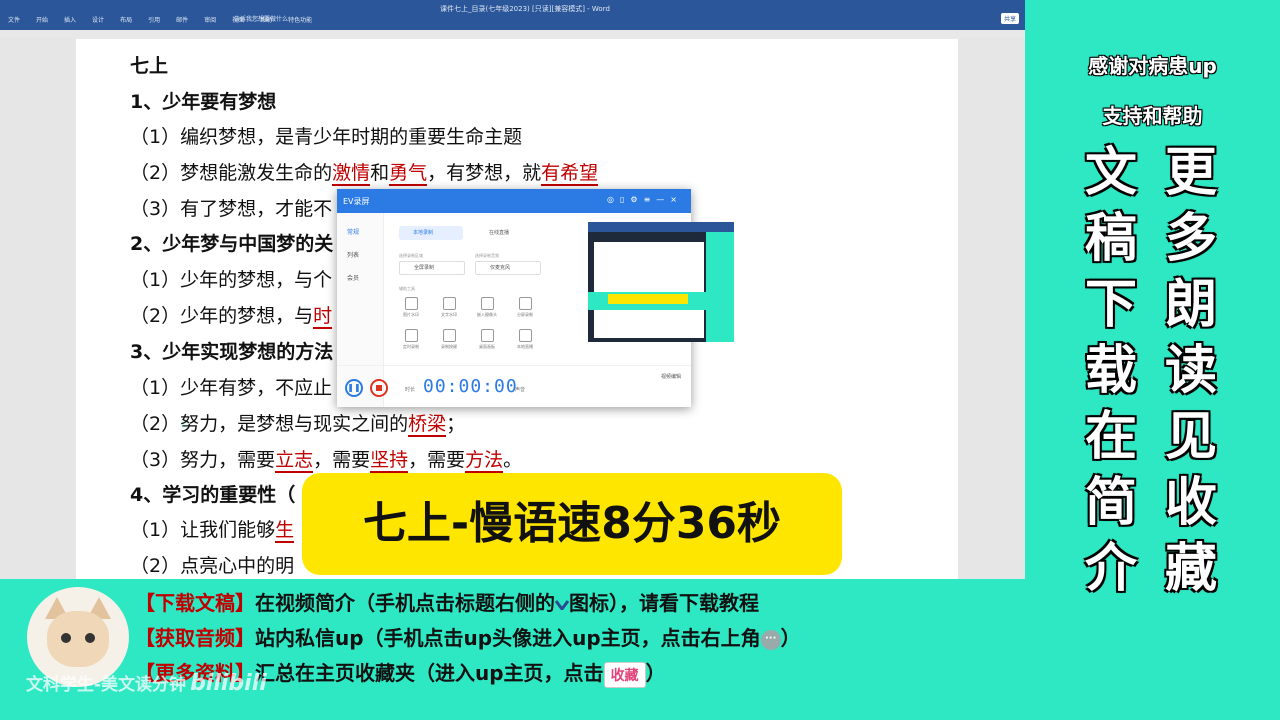 The height and width of the screenshot is (720, 1280). Describe the element at coordinates (323, 317) in the screenshot. I see `keyword-highlight: 时` at that location.